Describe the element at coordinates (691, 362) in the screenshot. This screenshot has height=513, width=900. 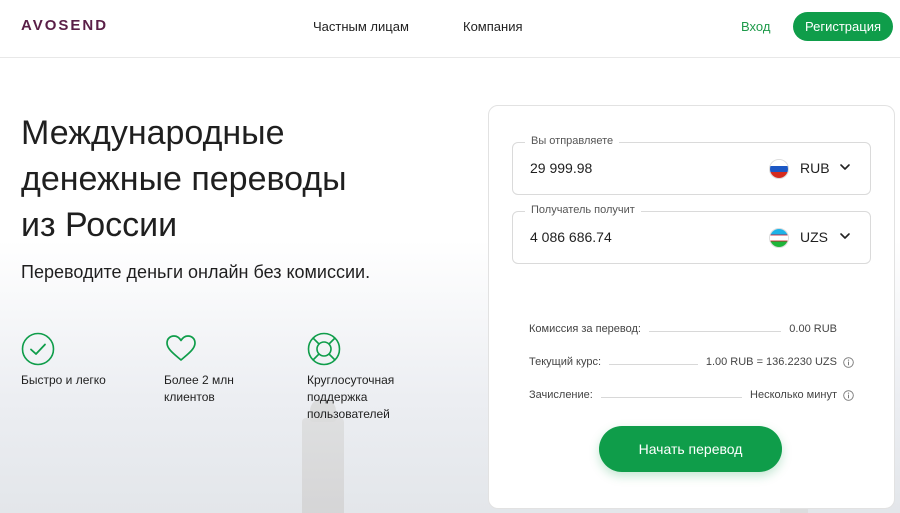
I see `rate-row: Текущий курс: 1.00 RUB = 136.2230 UZS` at that location.